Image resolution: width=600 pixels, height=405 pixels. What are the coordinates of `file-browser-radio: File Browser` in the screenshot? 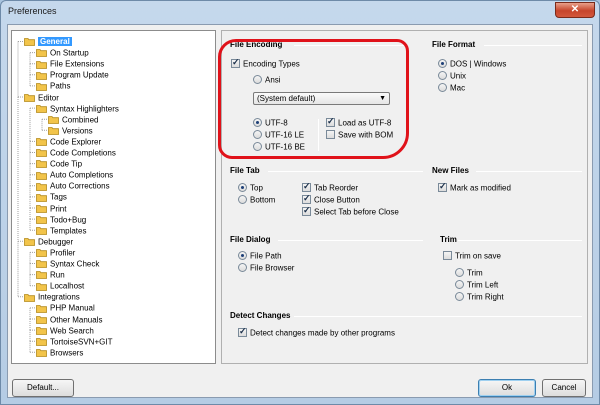 It's located at (266, 267).